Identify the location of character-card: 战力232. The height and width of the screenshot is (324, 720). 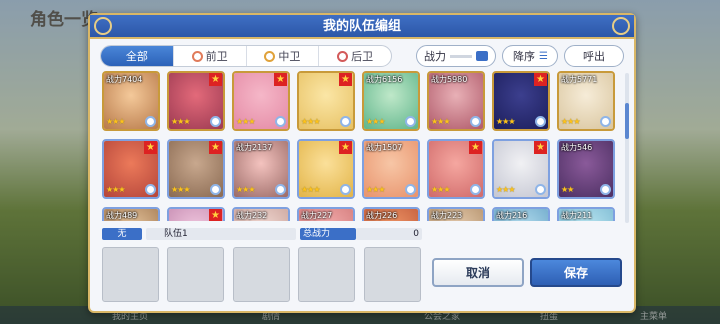
(261, 214).